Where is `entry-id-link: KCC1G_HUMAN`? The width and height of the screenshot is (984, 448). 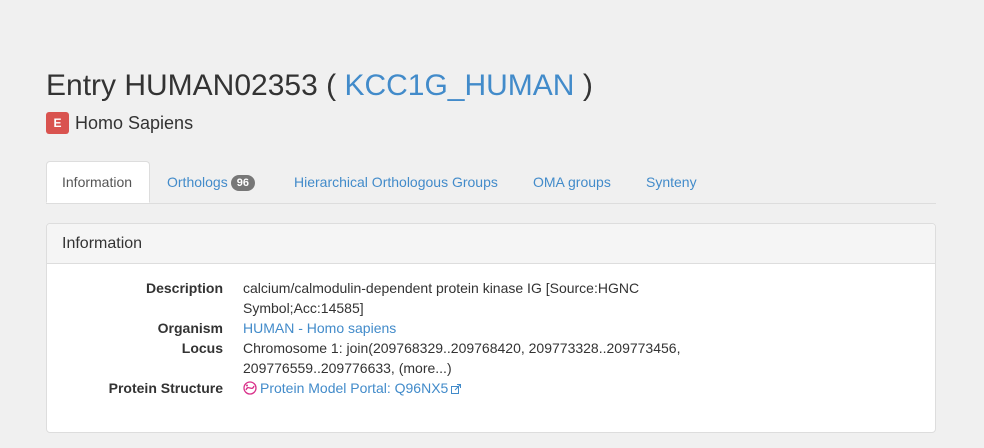 entry-id-link: KCC1G_HUMAN is located at coordinates (459, 85).